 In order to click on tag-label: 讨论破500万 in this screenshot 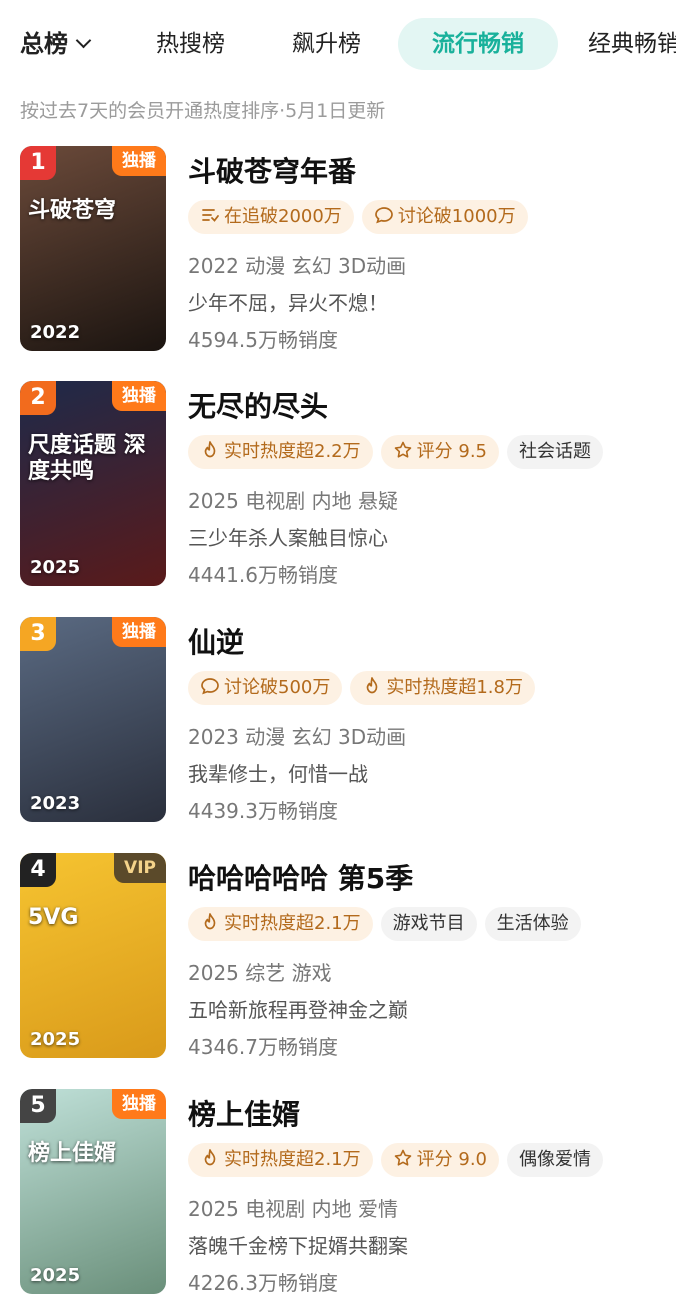, I will do `click(277, 687)`.